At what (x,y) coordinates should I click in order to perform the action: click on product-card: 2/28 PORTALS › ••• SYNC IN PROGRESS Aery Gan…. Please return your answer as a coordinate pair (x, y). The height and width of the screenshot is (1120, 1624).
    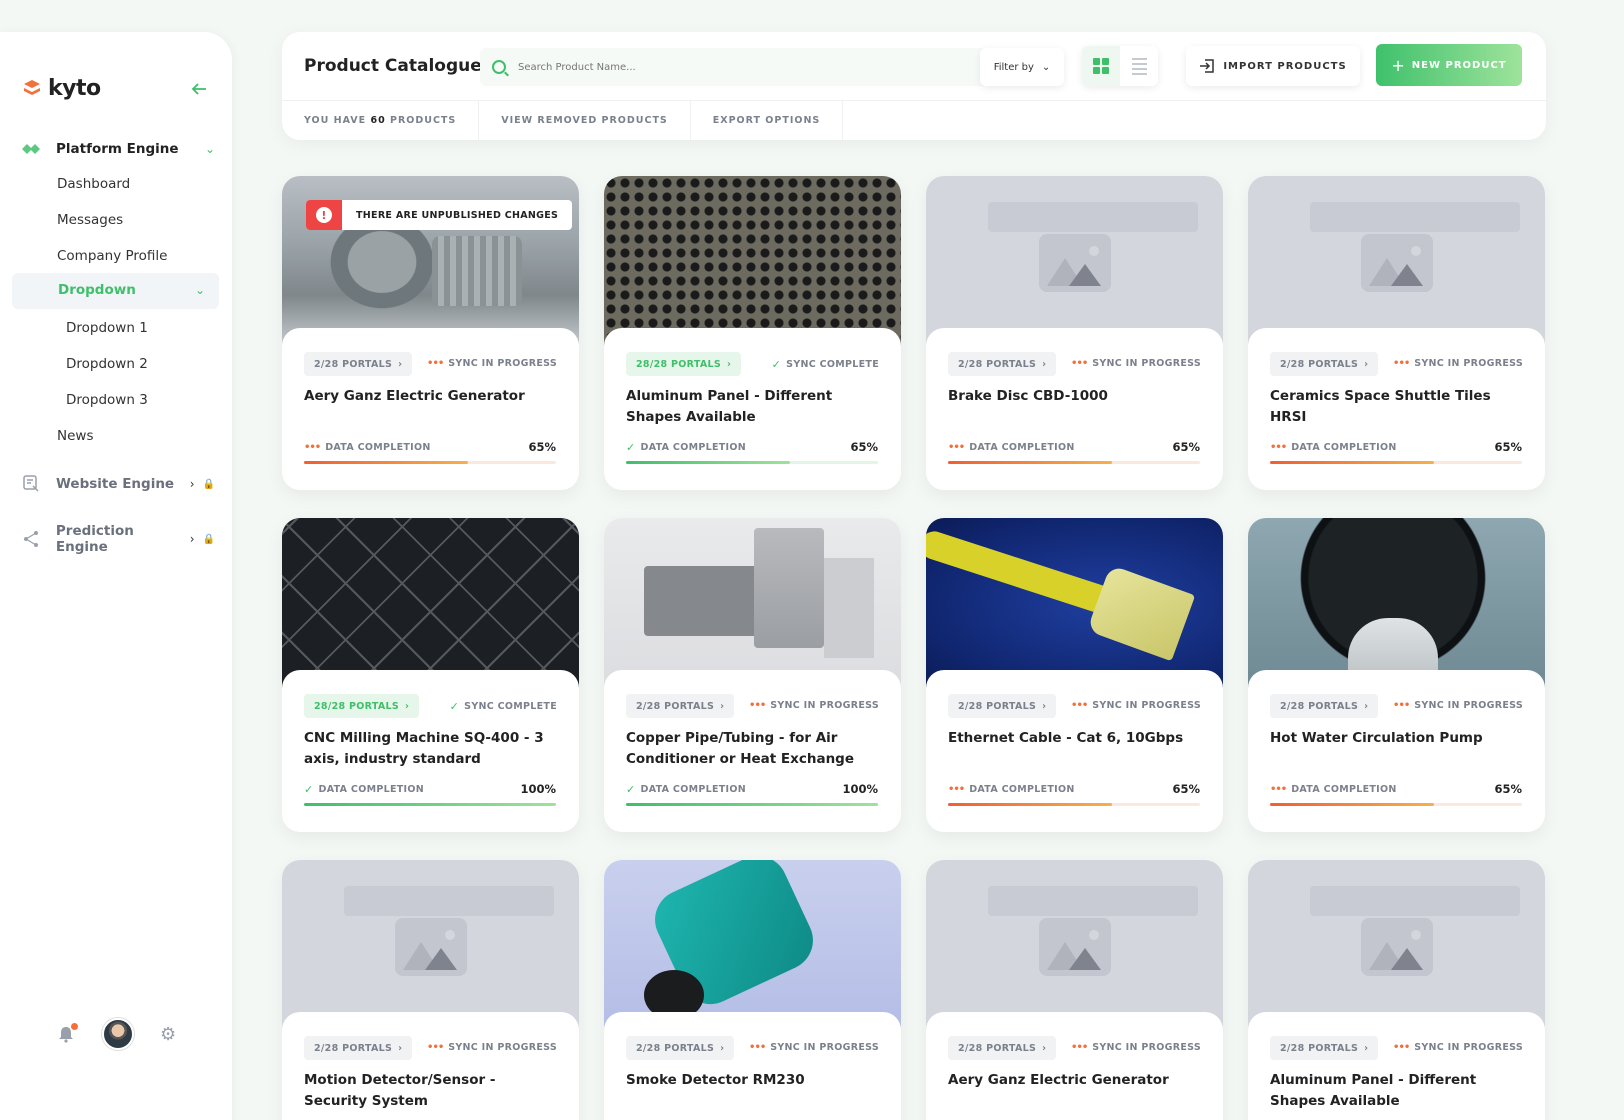
    Looking at the image, I should click on (1074, 990).